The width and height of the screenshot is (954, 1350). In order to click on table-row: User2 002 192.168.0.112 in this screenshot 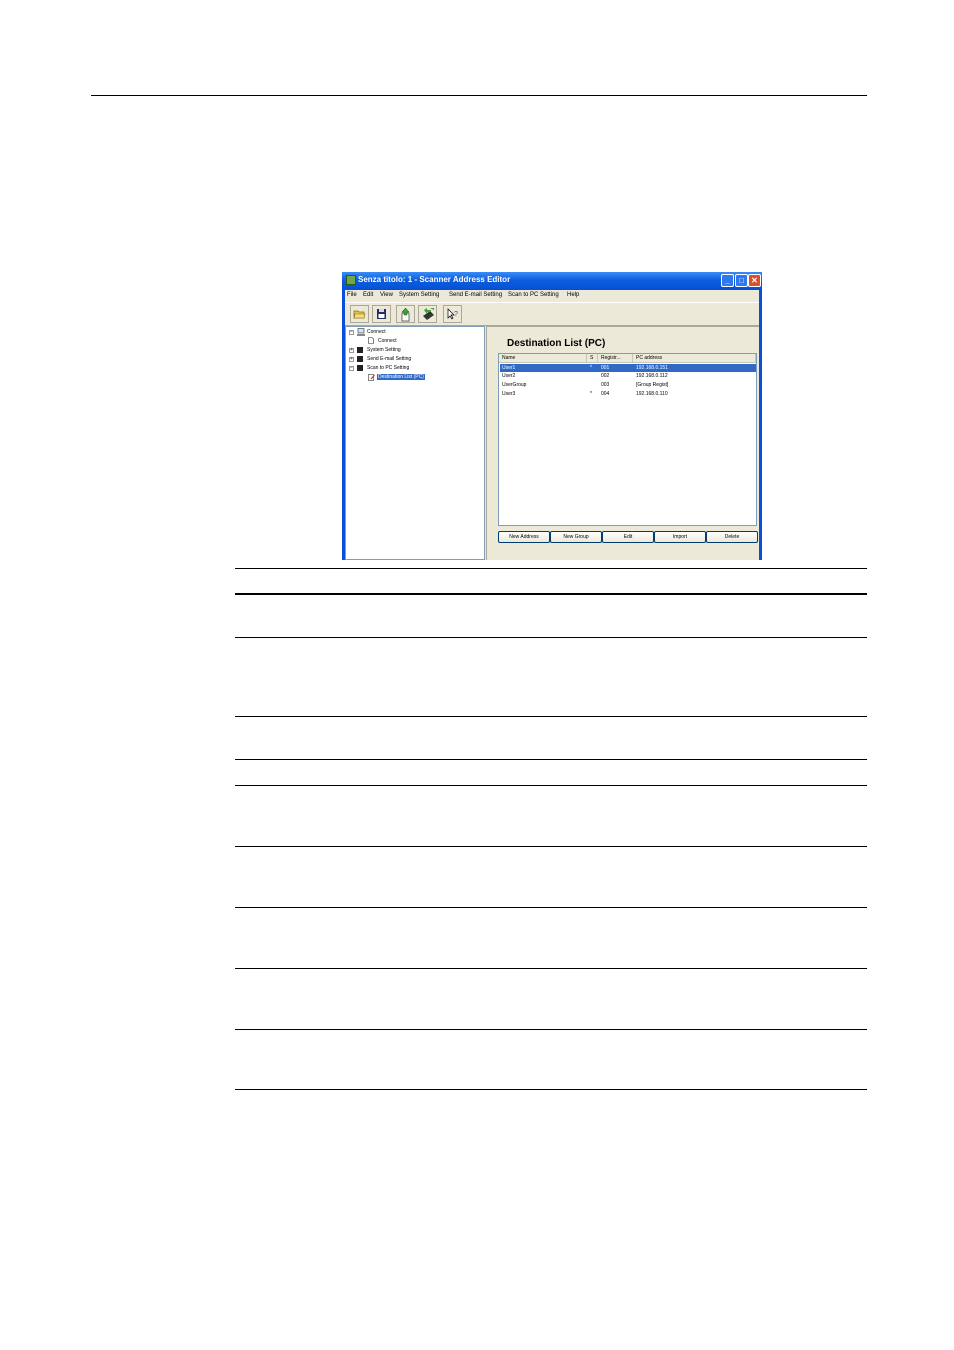, I will do `click(628, 376)`.